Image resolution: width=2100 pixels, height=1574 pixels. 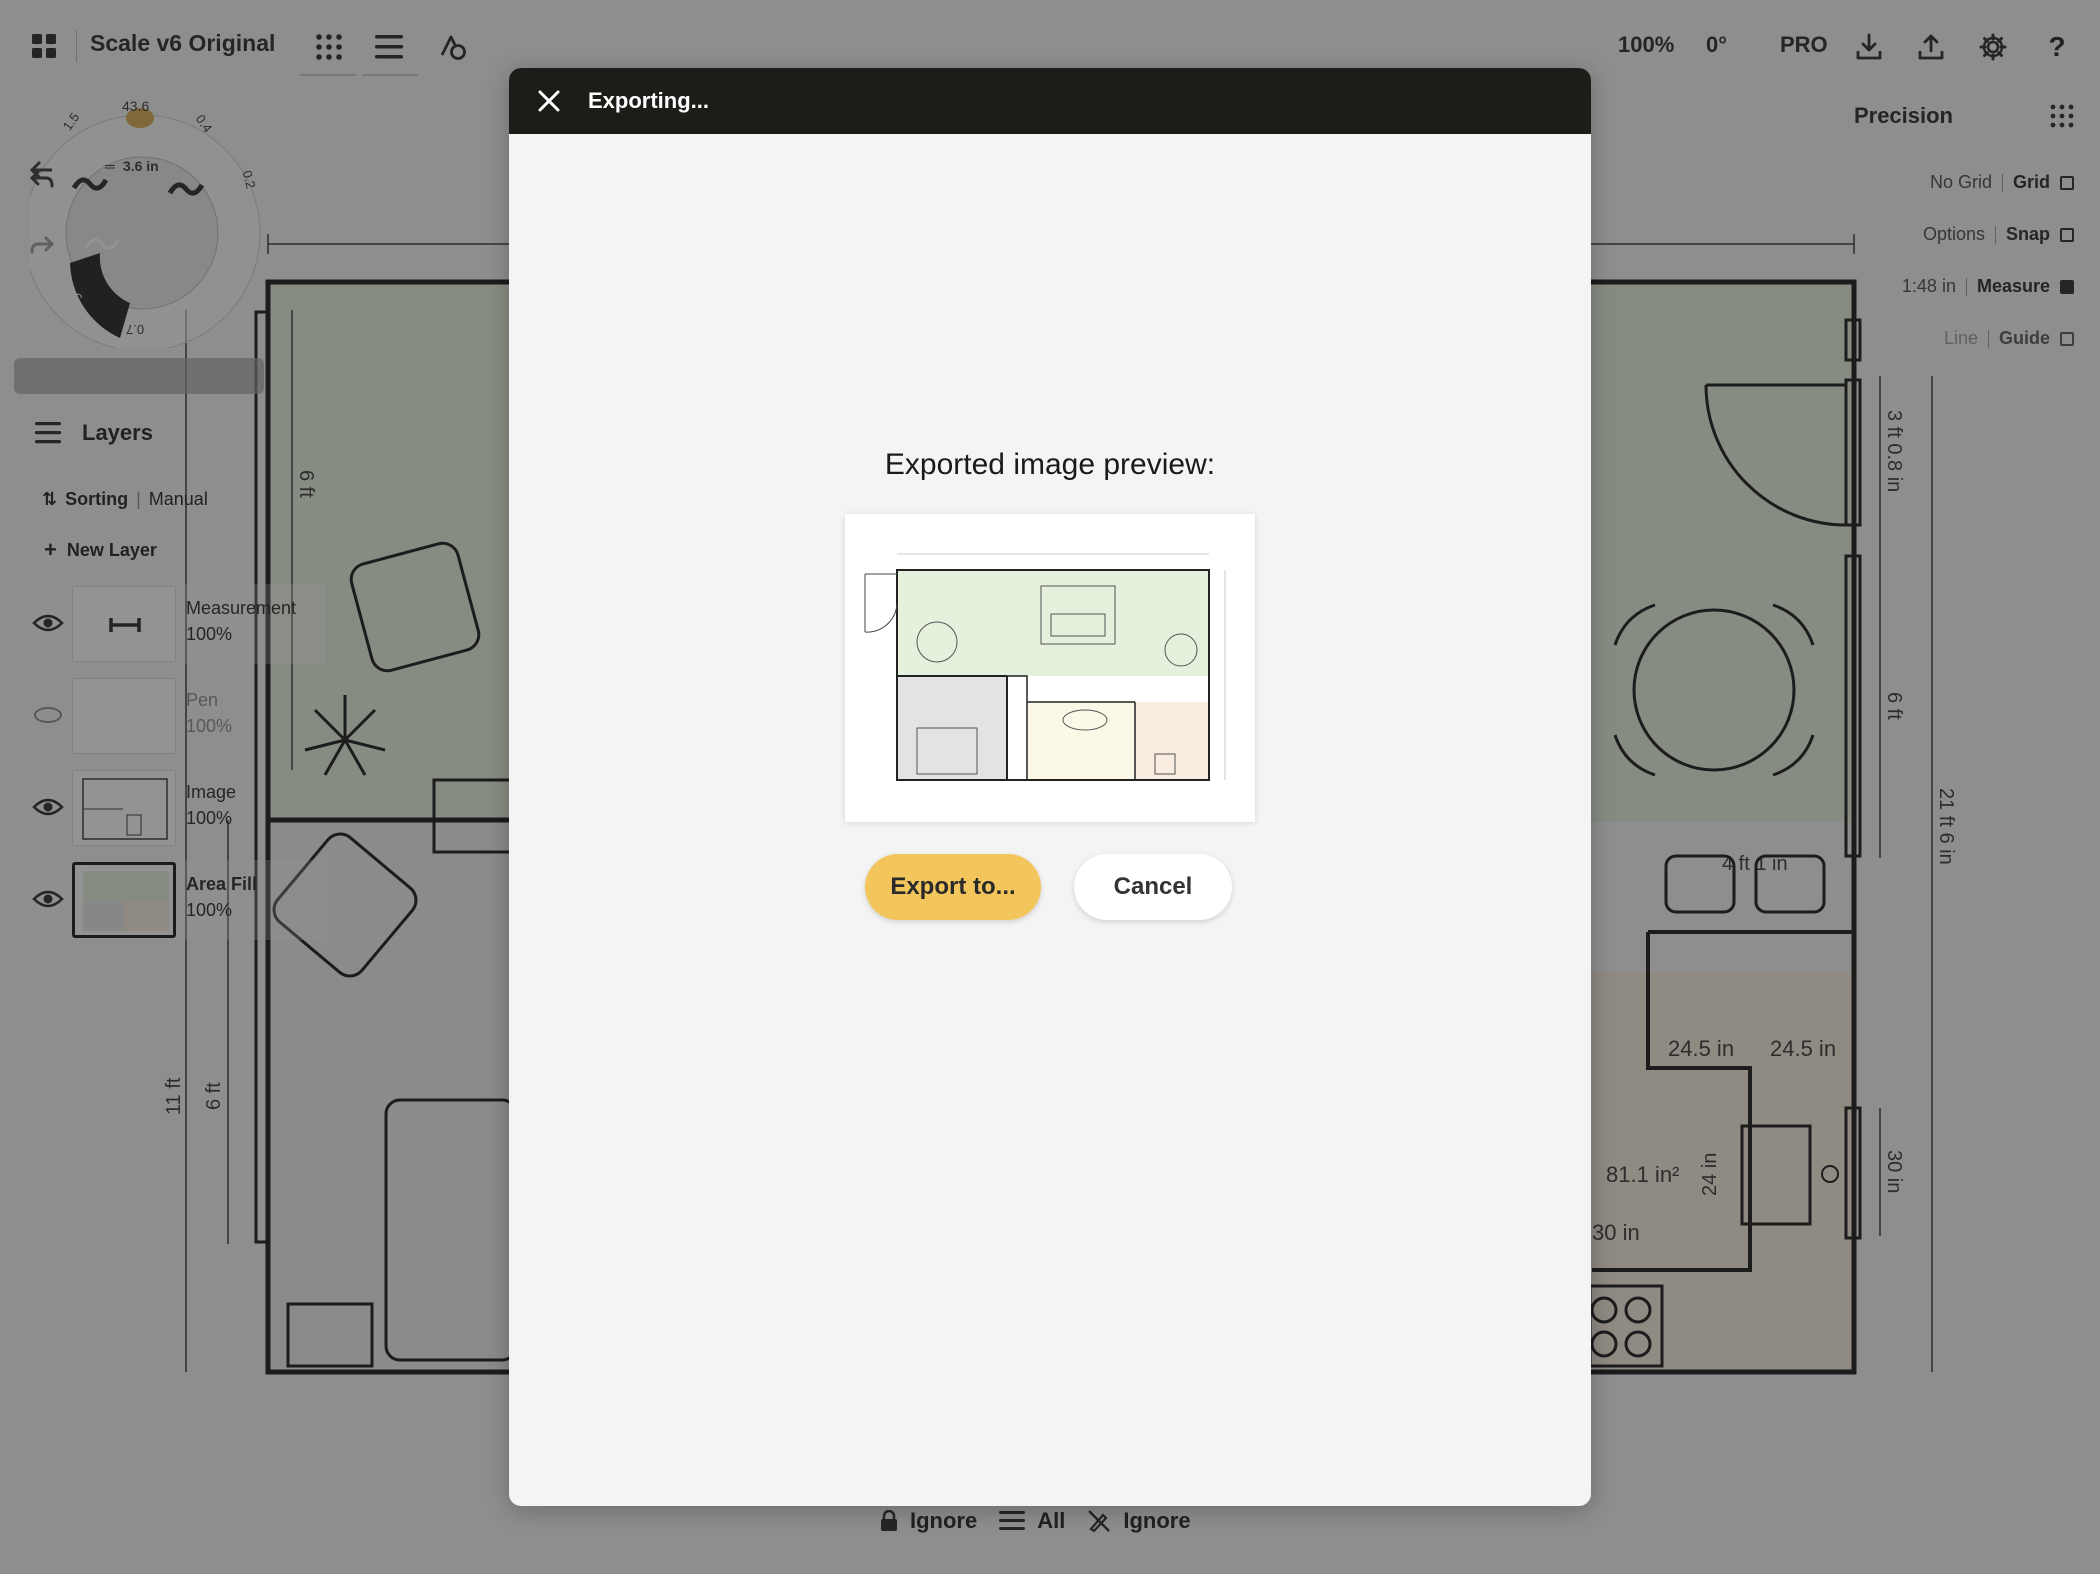 What do you see at coordinates (549, 101) in the screenshot?
I see `close-icon` at bounding box center [549, 101].